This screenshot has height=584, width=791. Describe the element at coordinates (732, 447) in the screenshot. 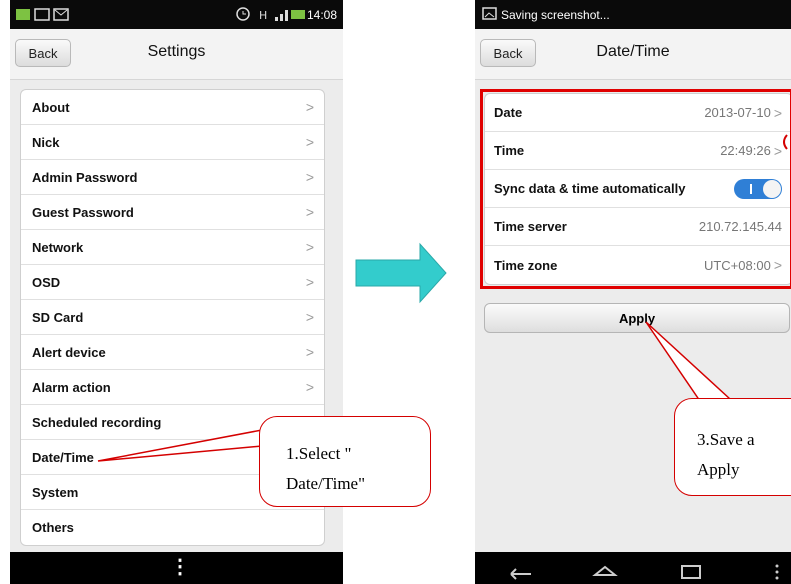

I see `callout-save-apply: 3.Save a Apply` at that location.